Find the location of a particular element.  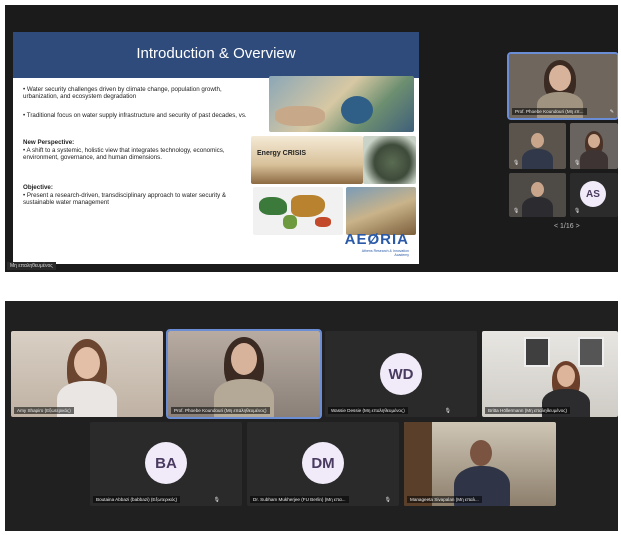

participant-tile-amy: Amy Shapiro (Εξωτερικός) is located at coordinates (87, 374).